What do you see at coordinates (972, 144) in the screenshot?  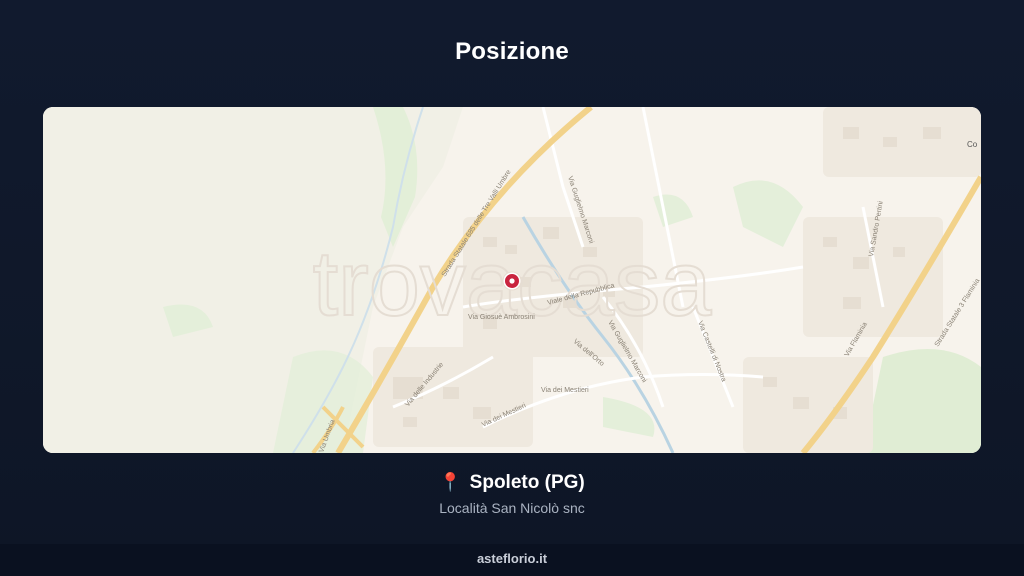 I see `map-corner-label: Co` at bounding box center [972, 144].